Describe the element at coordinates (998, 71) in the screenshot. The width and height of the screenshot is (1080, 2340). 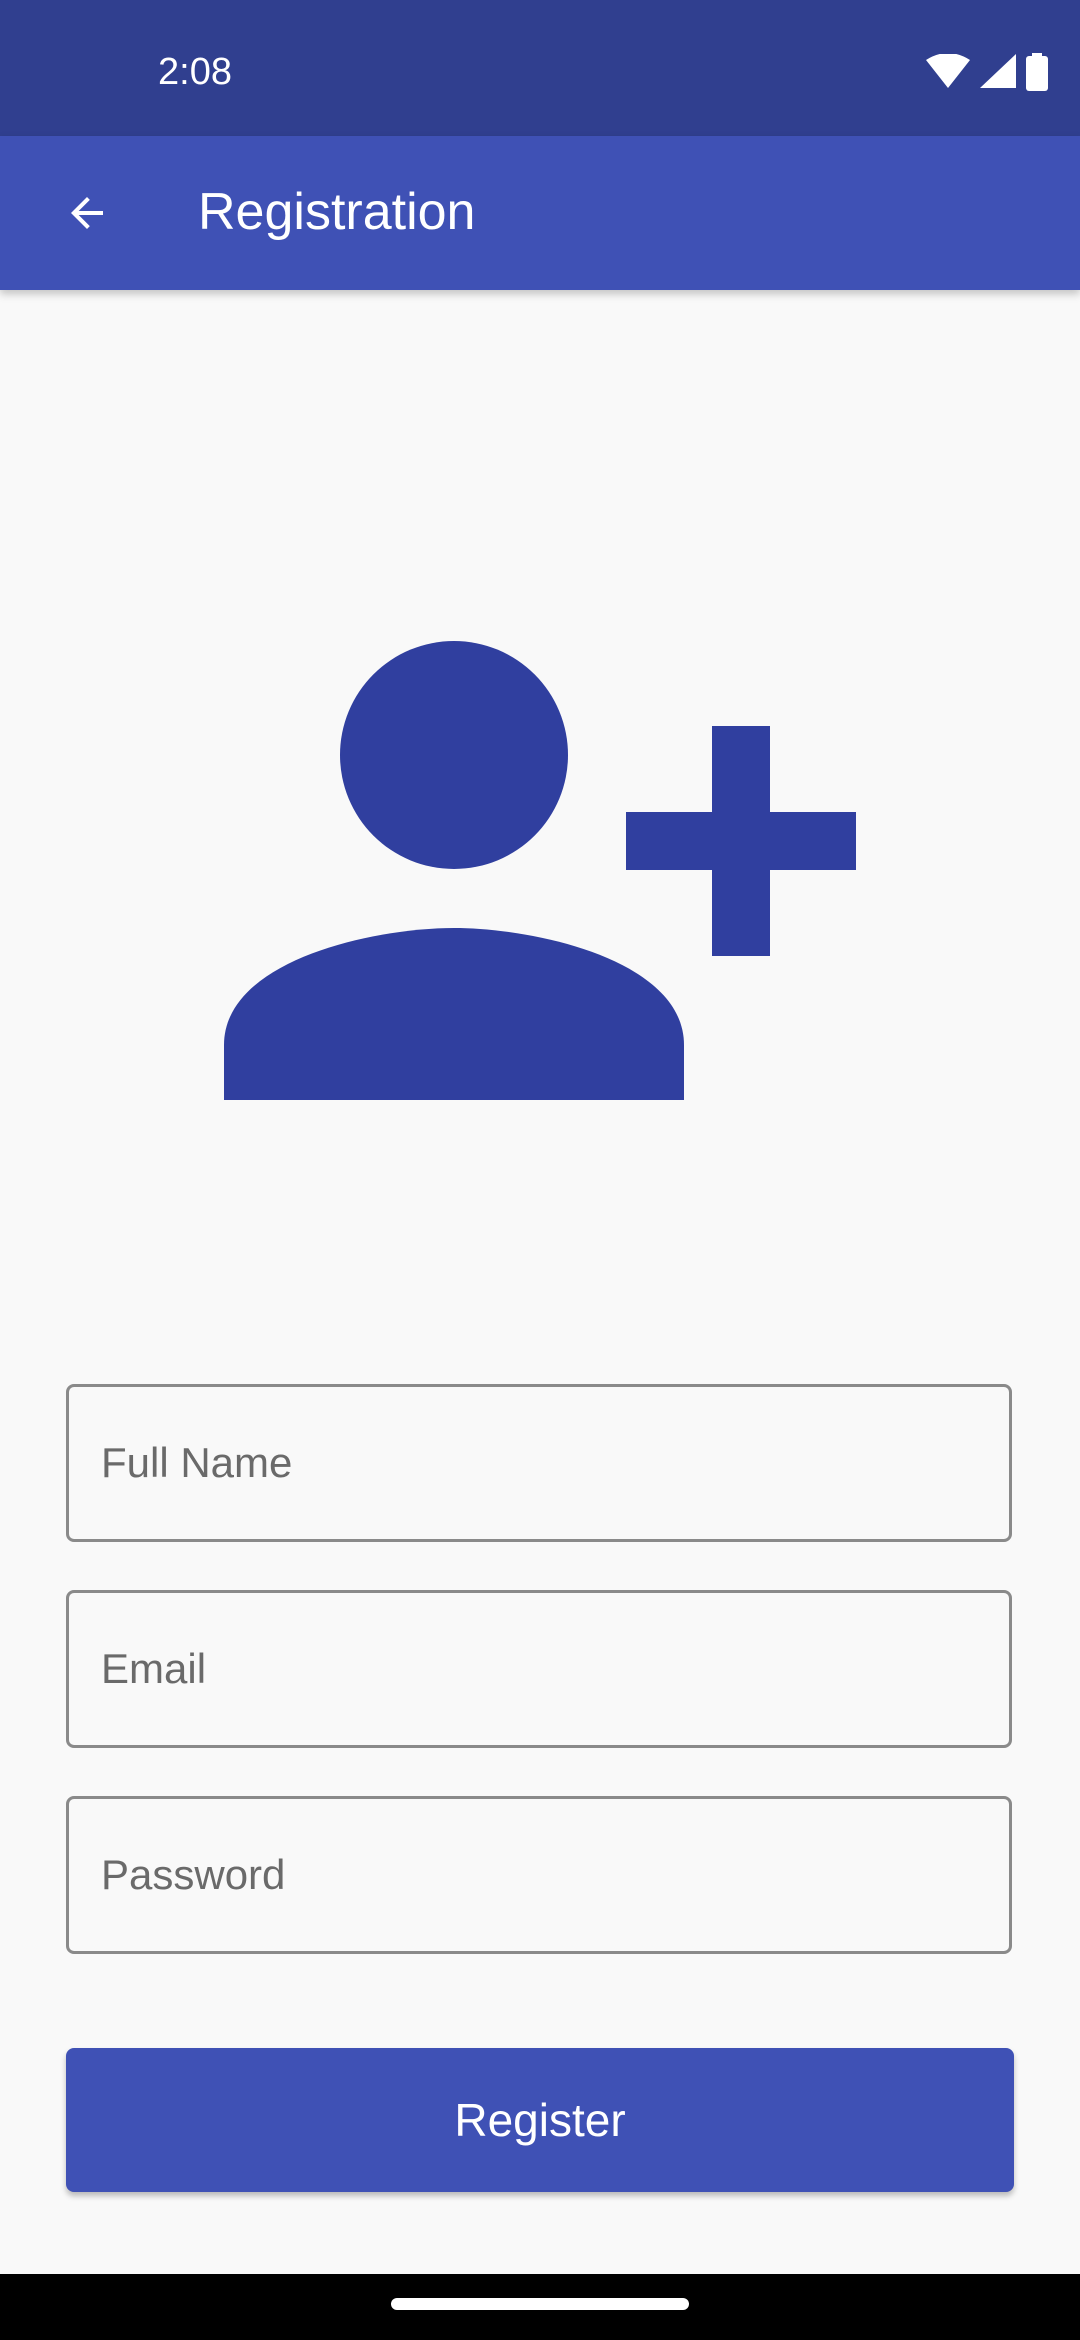
I see `cellular-signal-icon` at that location.